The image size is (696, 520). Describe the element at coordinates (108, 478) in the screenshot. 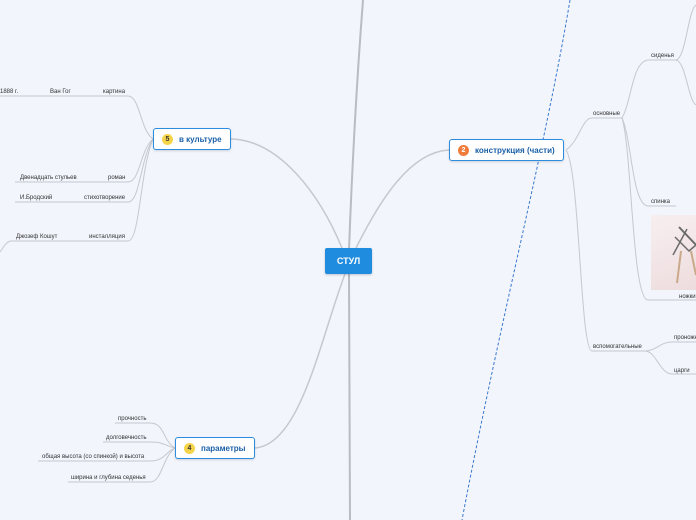

I see `param-seat-size: ширина и глубина седенья` at that location.